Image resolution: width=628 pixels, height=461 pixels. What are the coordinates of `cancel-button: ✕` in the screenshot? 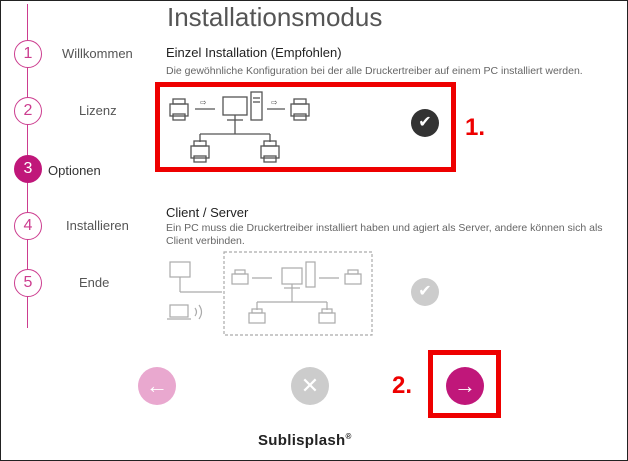 It's located at (310, 386).